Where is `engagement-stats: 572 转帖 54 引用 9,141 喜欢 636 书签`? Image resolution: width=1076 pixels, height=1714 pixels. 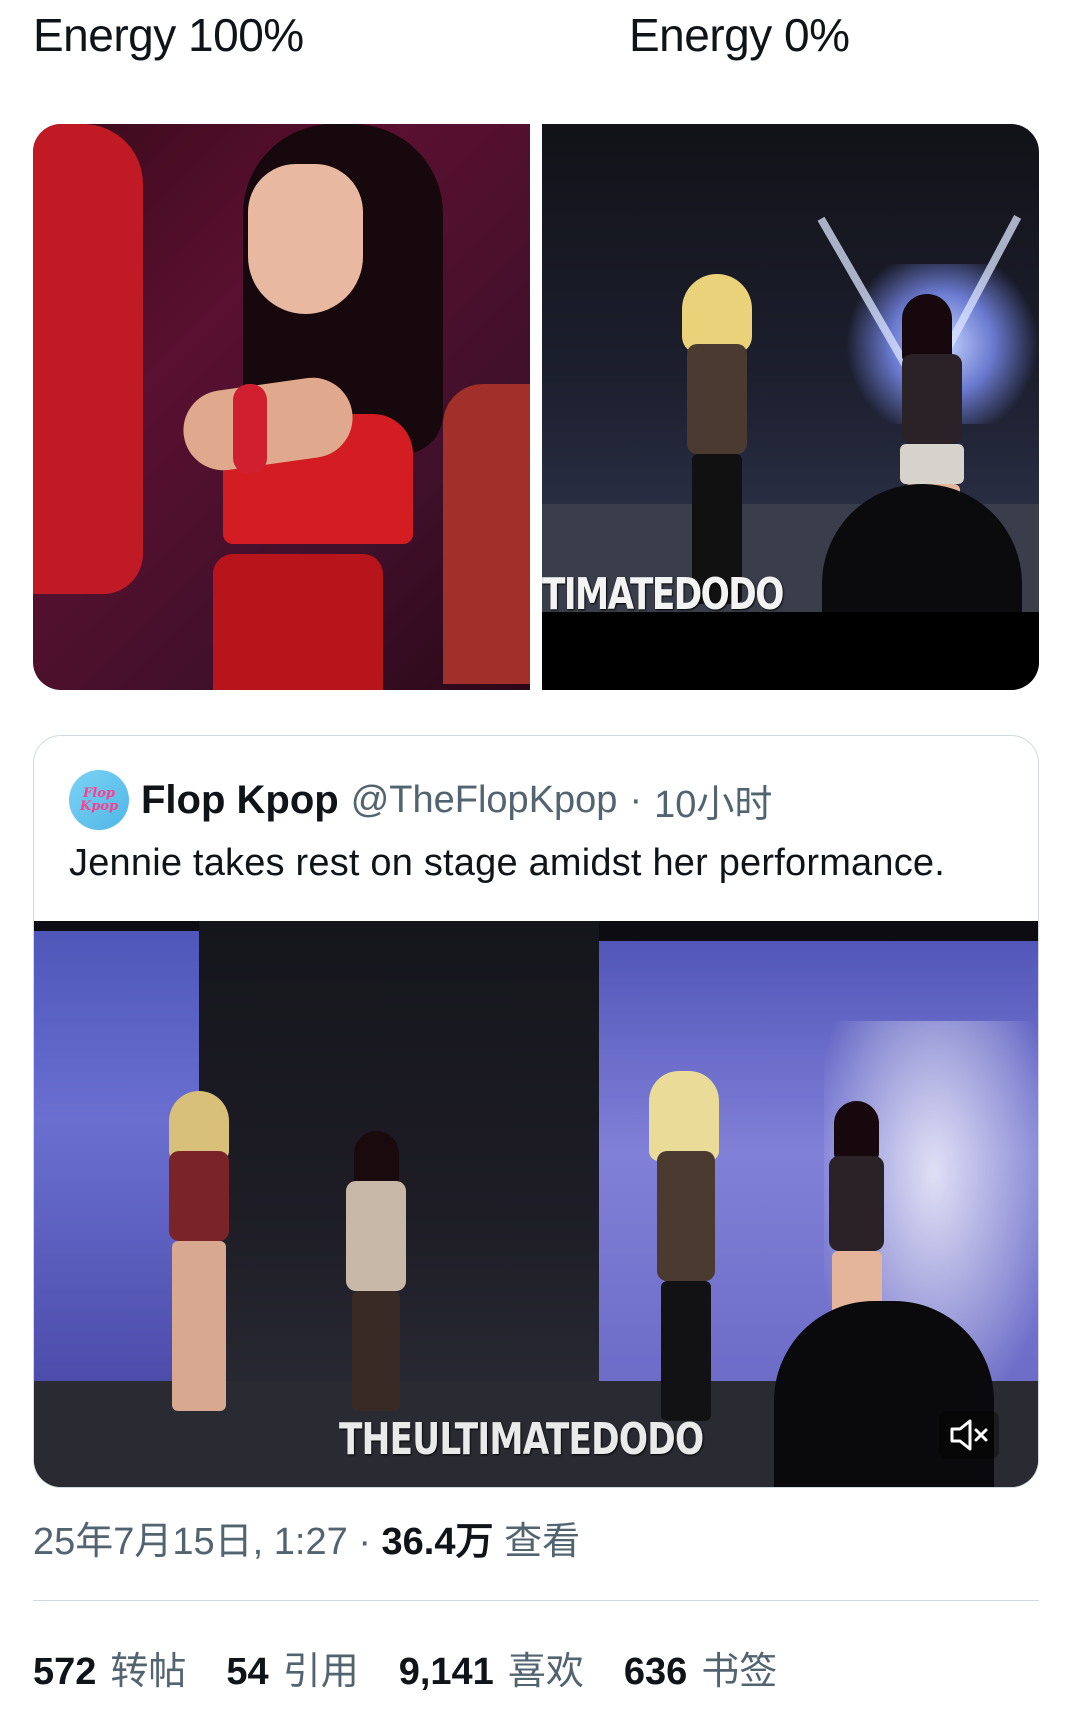
engagement-stats: 572 转帖 54 引用 9,141 喜欢 636 书签 is located at coordinates (405, 1667).